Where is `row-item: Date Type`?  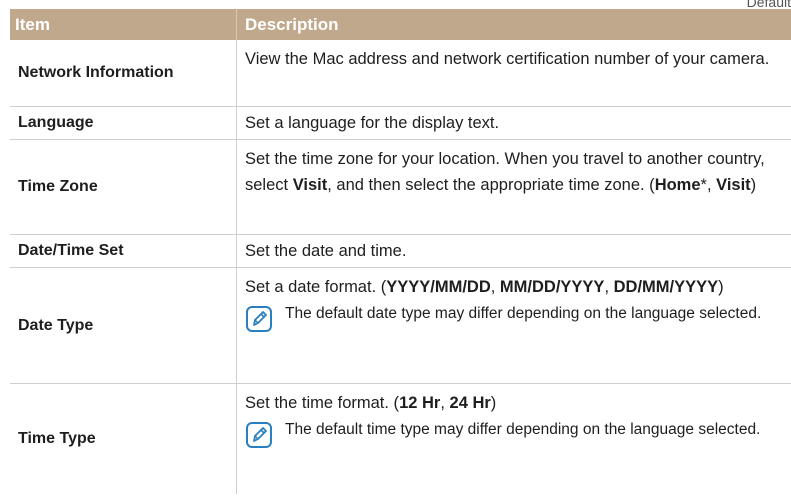 row-item: Date Type is located at coordinates (56, 325).